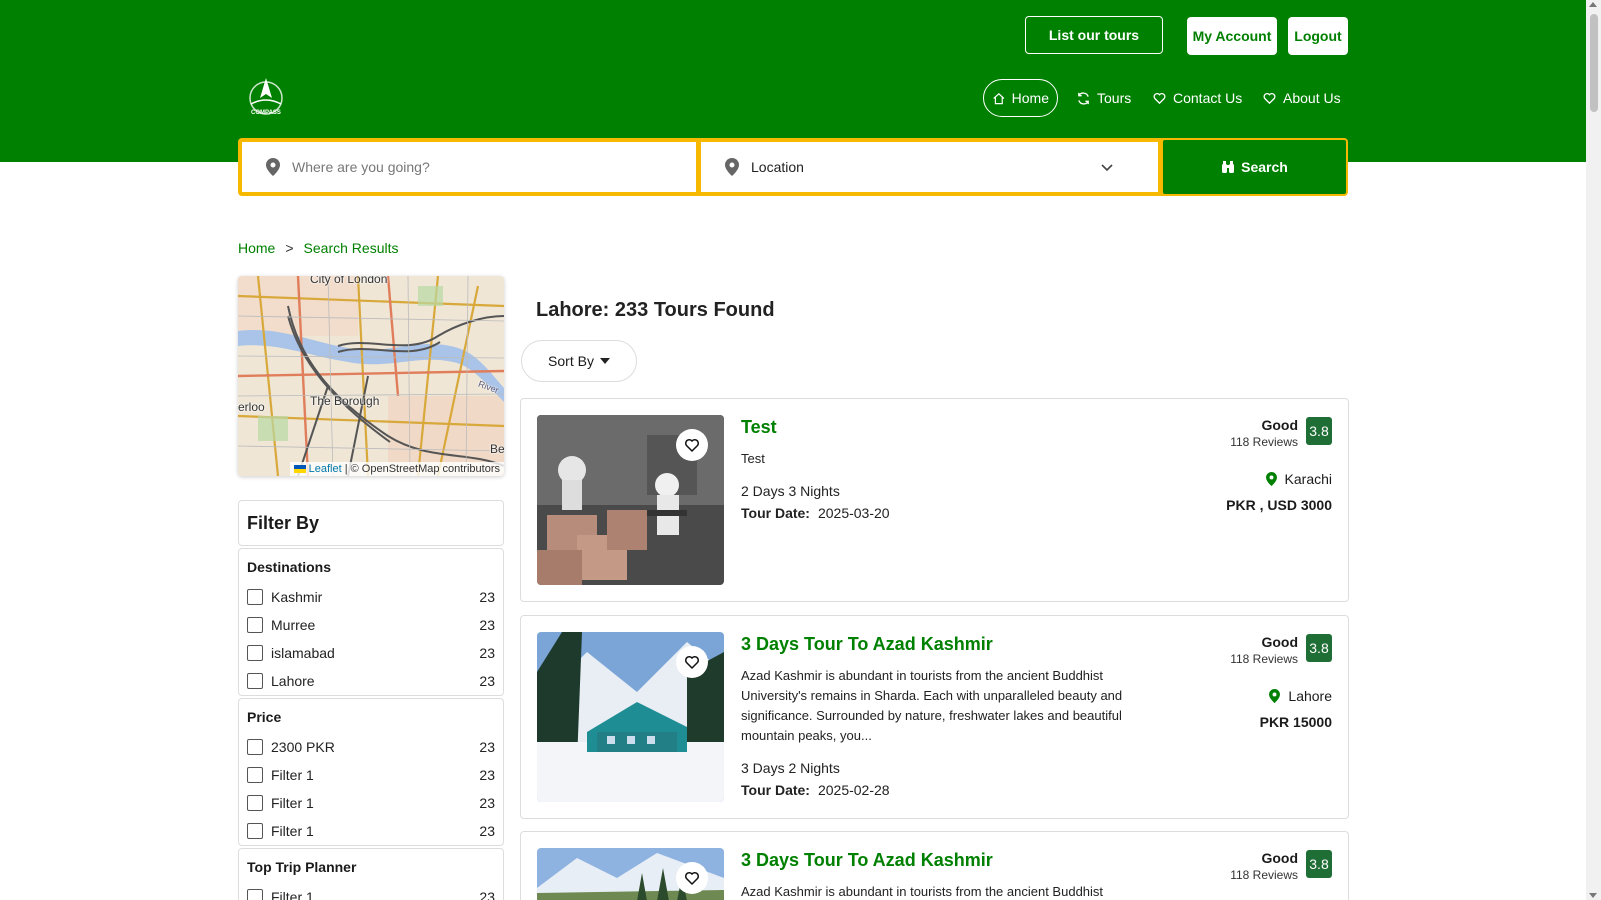 Image resolution: width=1601 pixels, height=900 pixels. Describe the element at coordinates (853, 513) in the screenshot. I see `tour-date-value: 2025-03-20` at that location.